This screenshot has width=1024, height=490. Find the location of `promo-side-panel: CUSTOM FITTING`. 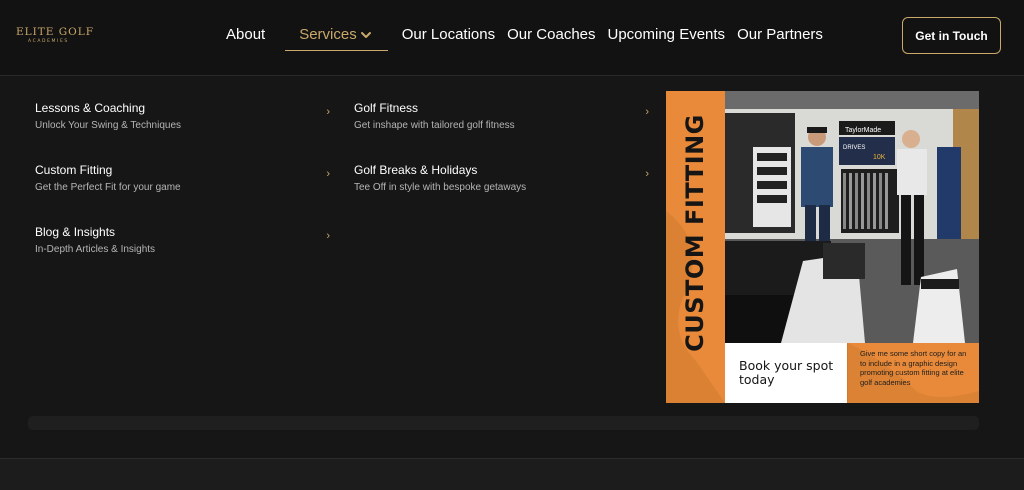

promo-side-panel: CUSTOM FITTING is located at coordinates (695, 247).